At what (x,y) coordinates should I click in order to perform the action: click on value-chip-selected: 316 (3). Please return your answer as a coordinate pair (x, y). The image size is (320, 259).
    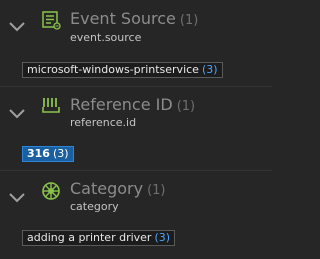
    Looking at the image, I should click on (48, 154).